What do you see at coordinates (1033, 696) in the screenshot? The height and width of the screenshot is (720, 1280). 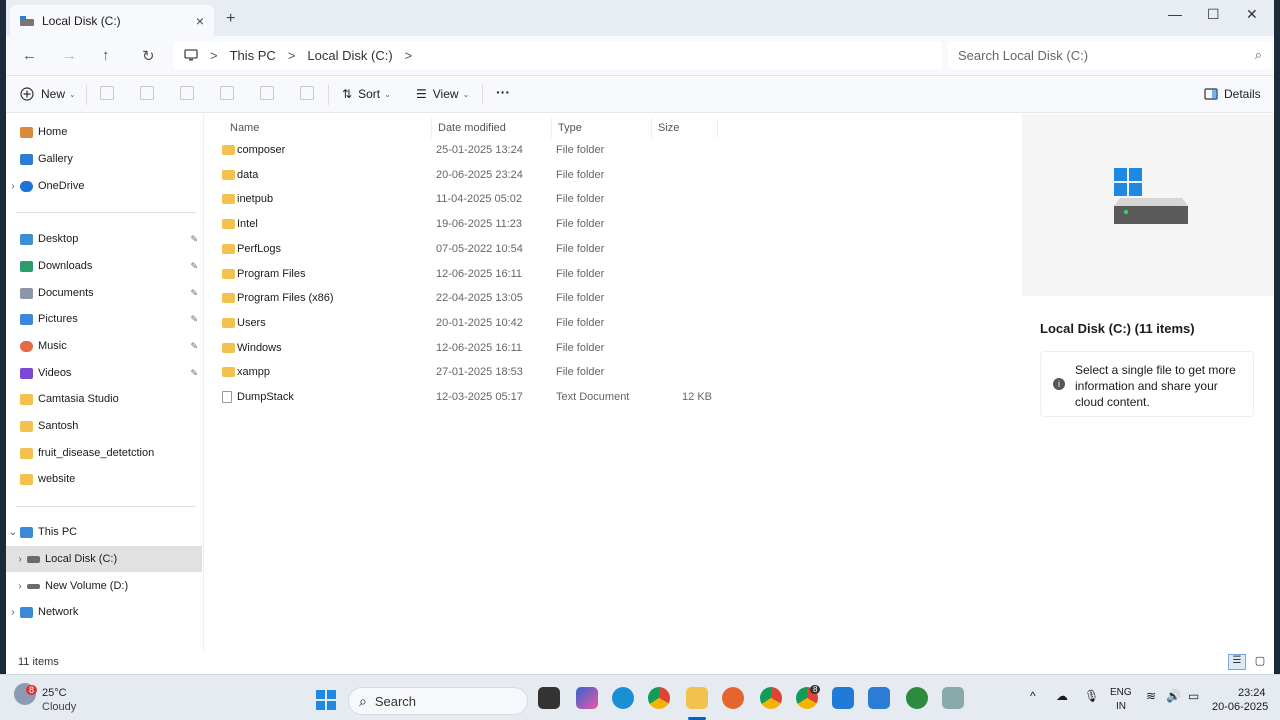 I see `chevron-up-icon: ^` at bounding box center [1033, 696].